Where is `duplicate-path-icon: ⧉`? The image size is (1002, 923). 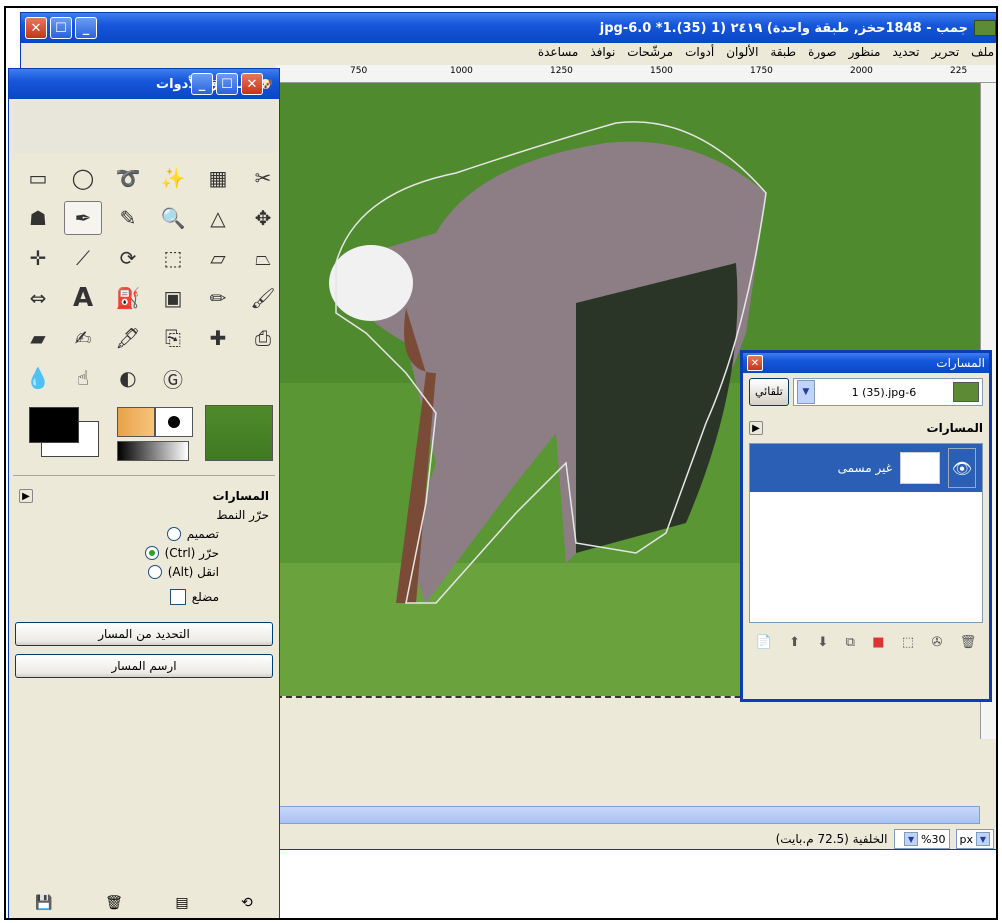
duplicate-path-icon: ⧉ is located at coordinates (850, 642).